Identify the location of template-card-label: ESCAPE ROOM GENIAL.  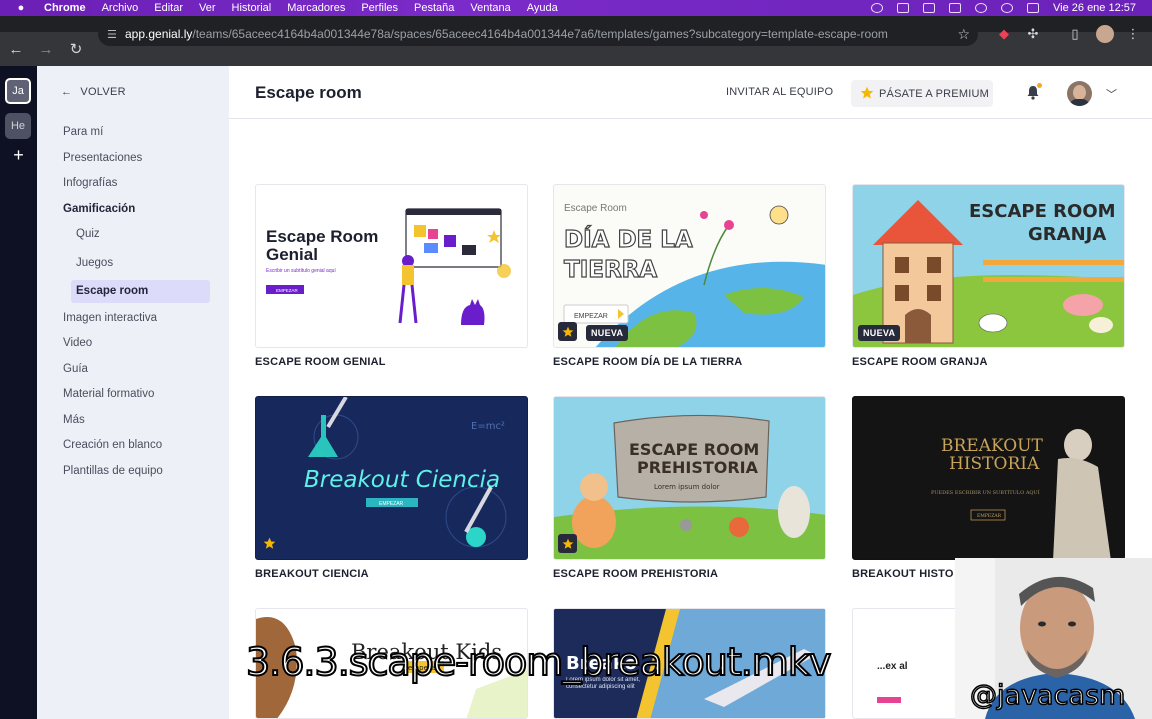
(320, 362).